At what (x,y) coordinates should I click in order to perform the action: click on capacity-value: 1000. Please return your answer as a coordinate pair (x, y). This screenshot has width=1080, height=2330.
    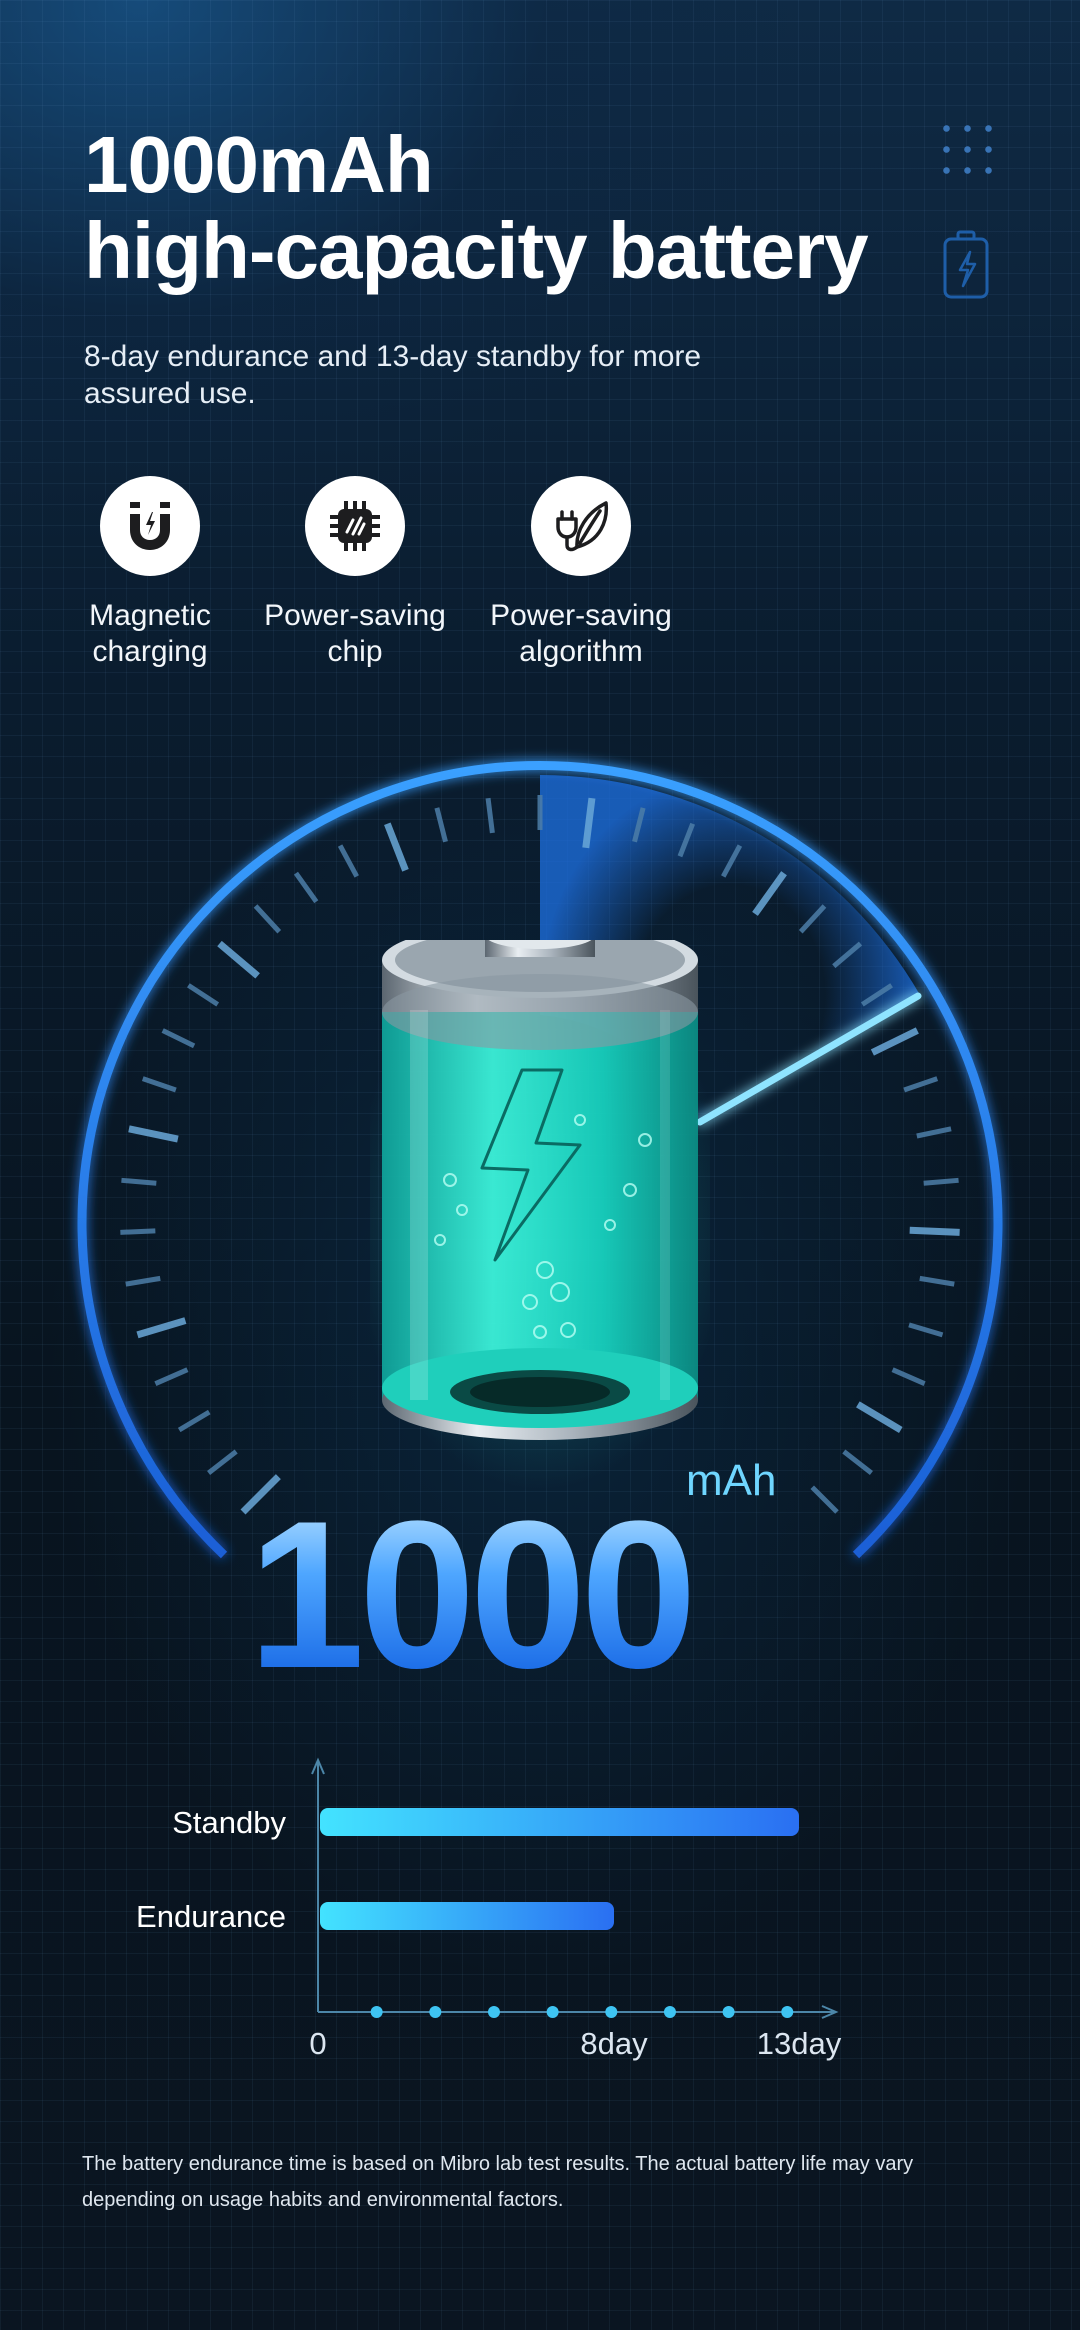
    Looking at the image, I should click on (472, 1594).